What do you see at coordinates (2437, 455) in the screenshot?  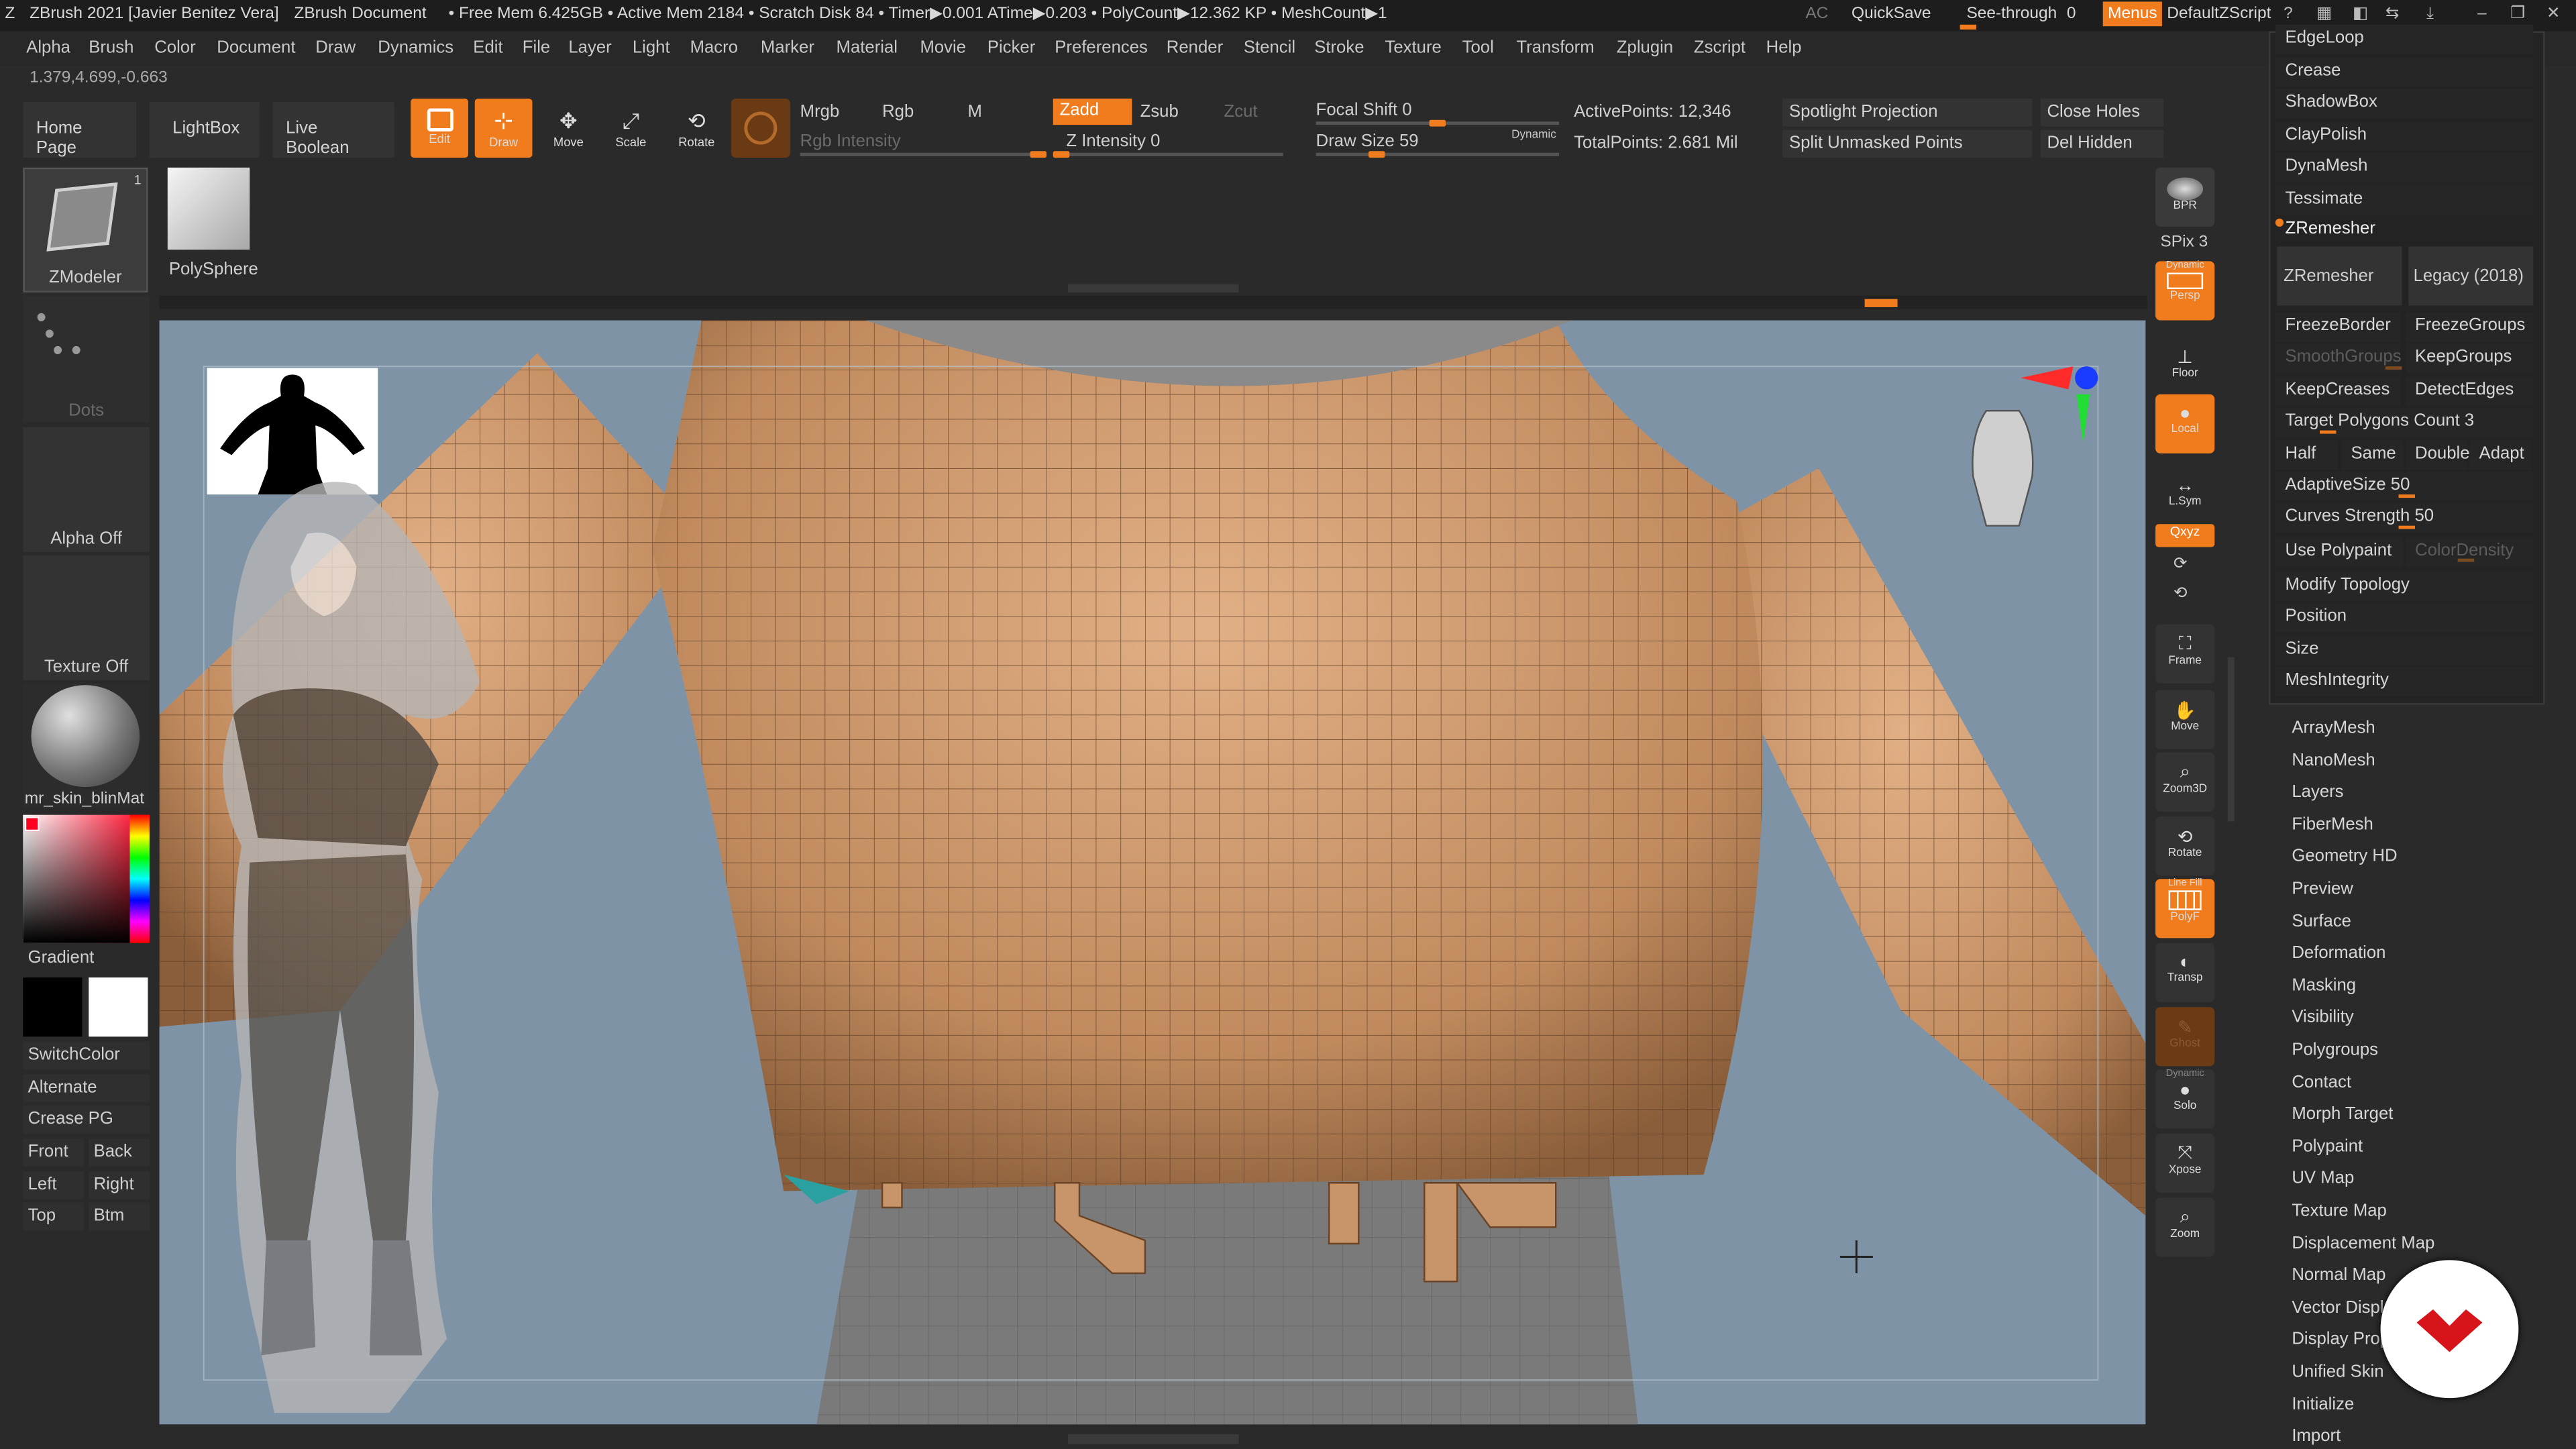 I see `double-button: Double` at bounding box center [2437, 455].